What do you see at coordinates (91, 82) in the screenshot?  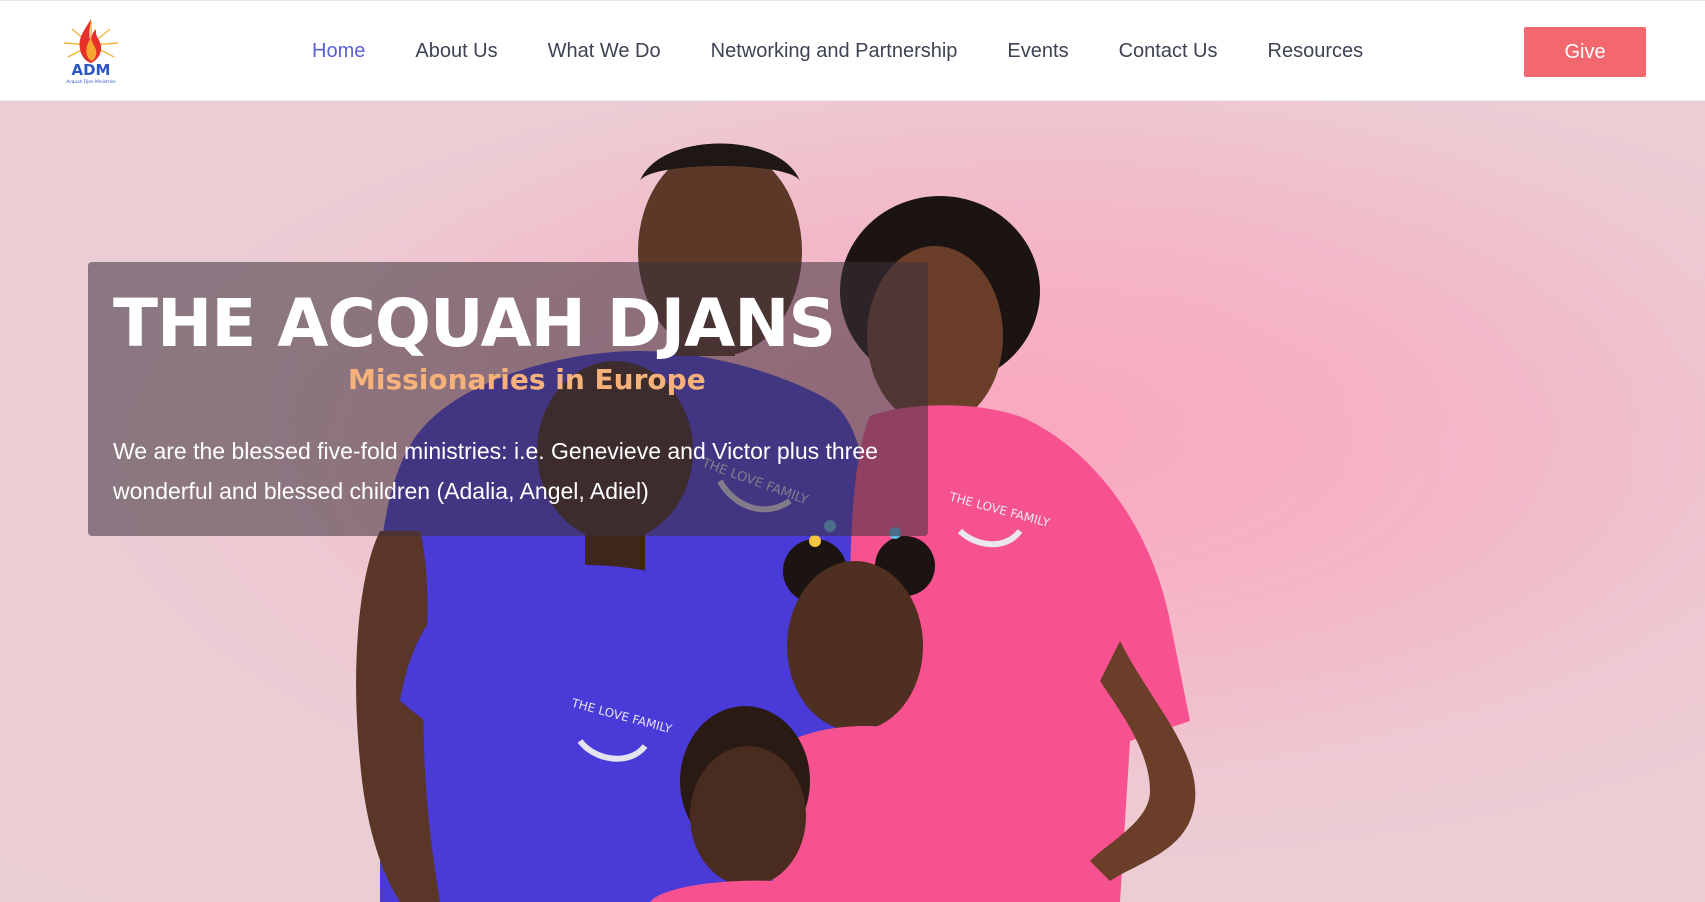 I see `logo-subtext: Acquah Djan Ministries` at bounding box center [91, 82].